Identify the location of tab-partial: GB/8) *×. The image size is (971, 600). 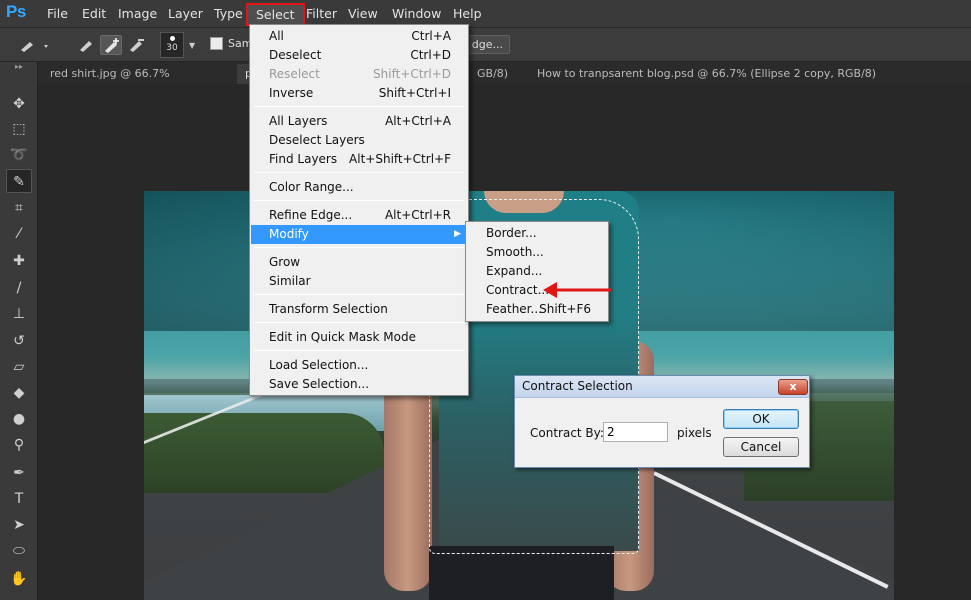
(499, 82).